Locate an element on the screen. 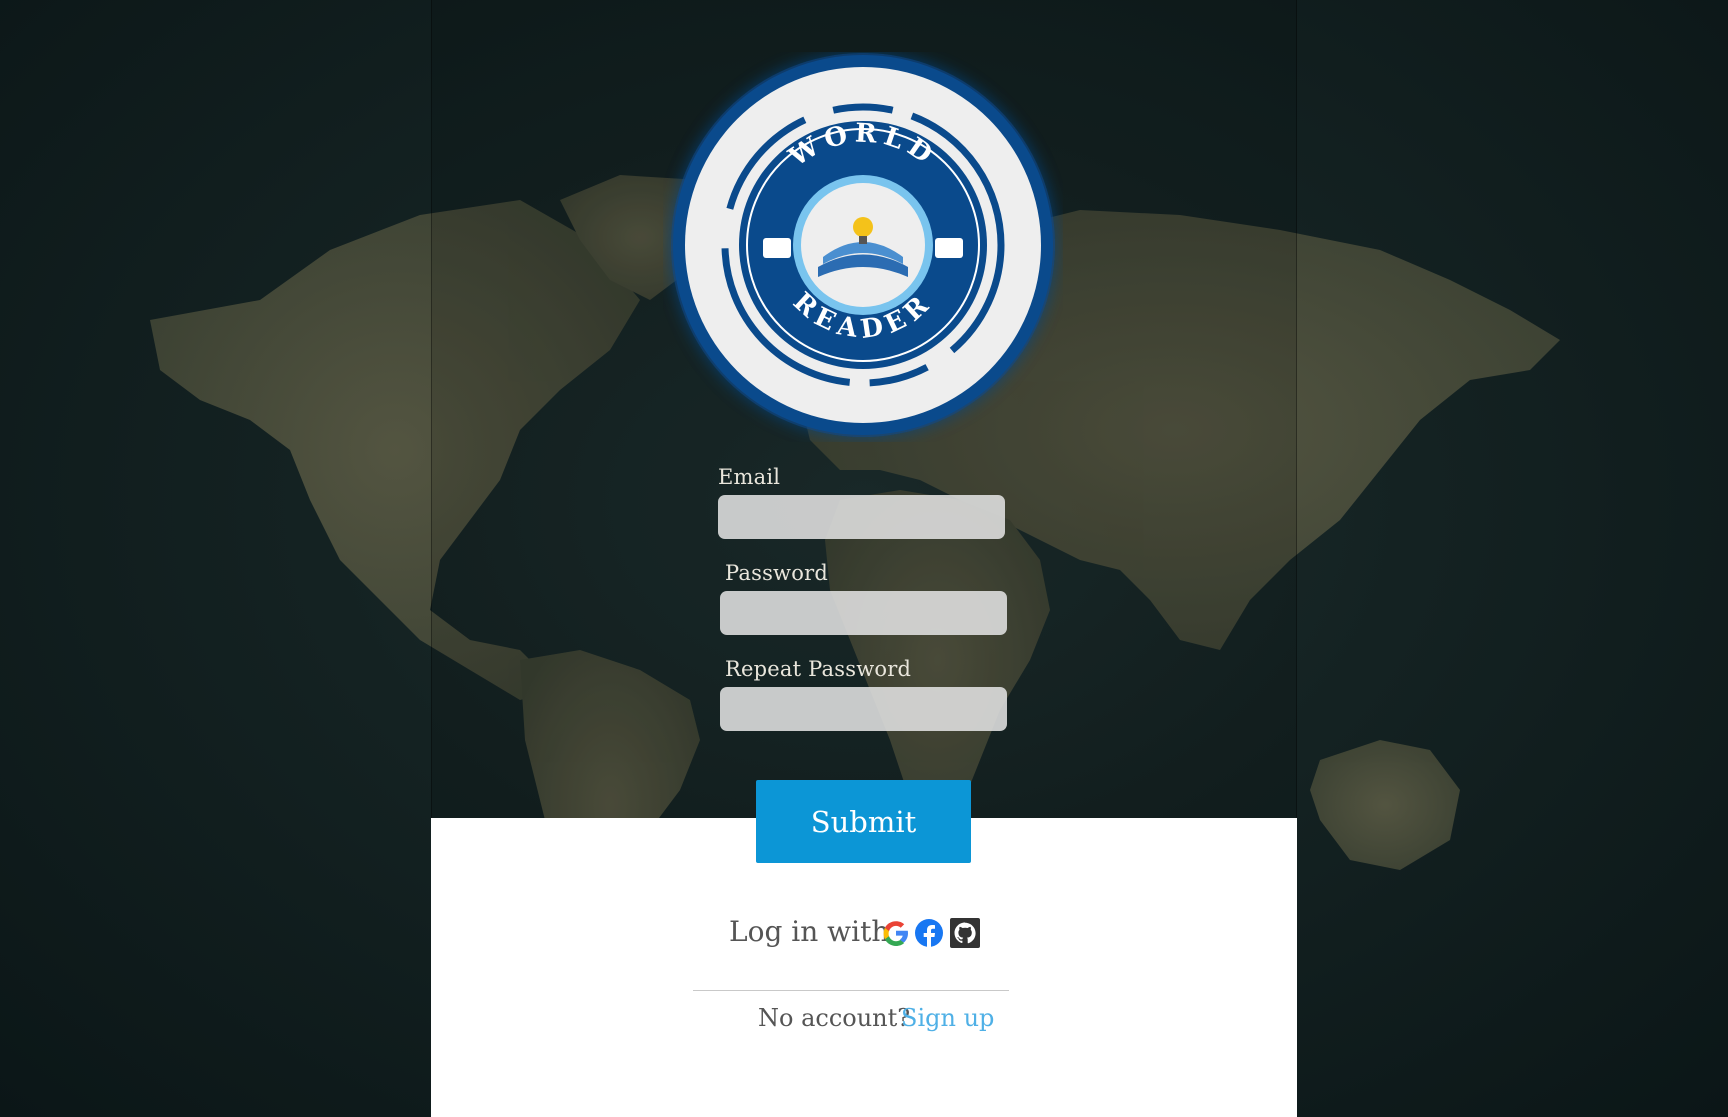 This screenshot has width=1728, height=1117. sign-up-link: Sign up is located at coordinates (947, 1018).